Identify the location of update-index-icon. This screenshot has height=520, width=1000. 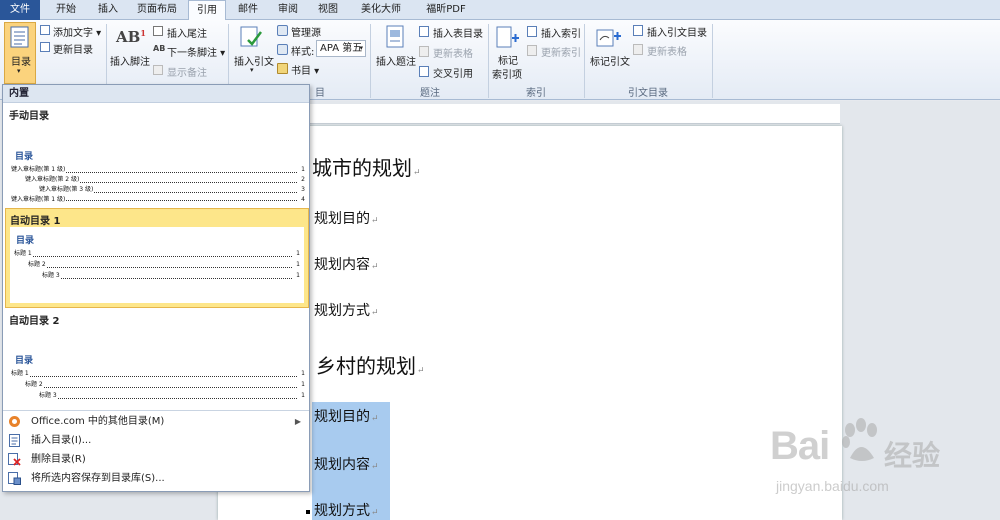
(532, 50).